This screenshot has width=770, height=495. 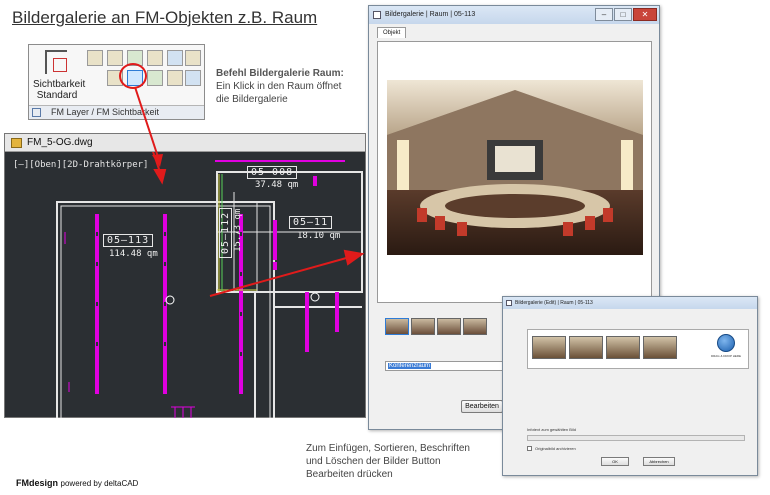 I want to click on room-area-05-112: 15.73 qm, so click(x=238, y=230).